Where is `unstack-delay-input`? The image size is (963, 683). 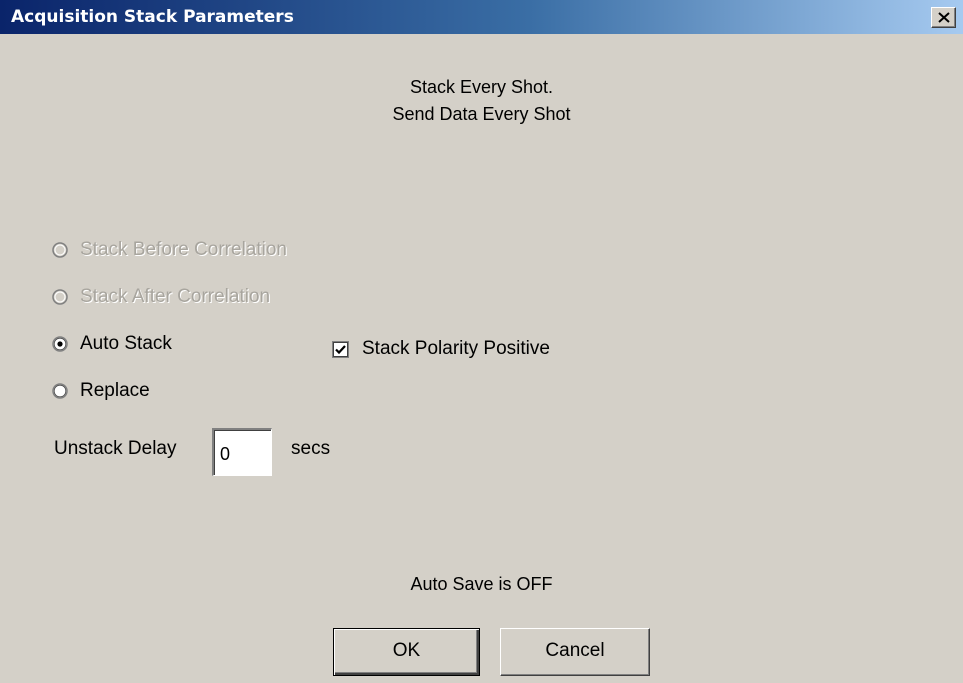 unstack-delay-input is located at coordinates (242, 452).